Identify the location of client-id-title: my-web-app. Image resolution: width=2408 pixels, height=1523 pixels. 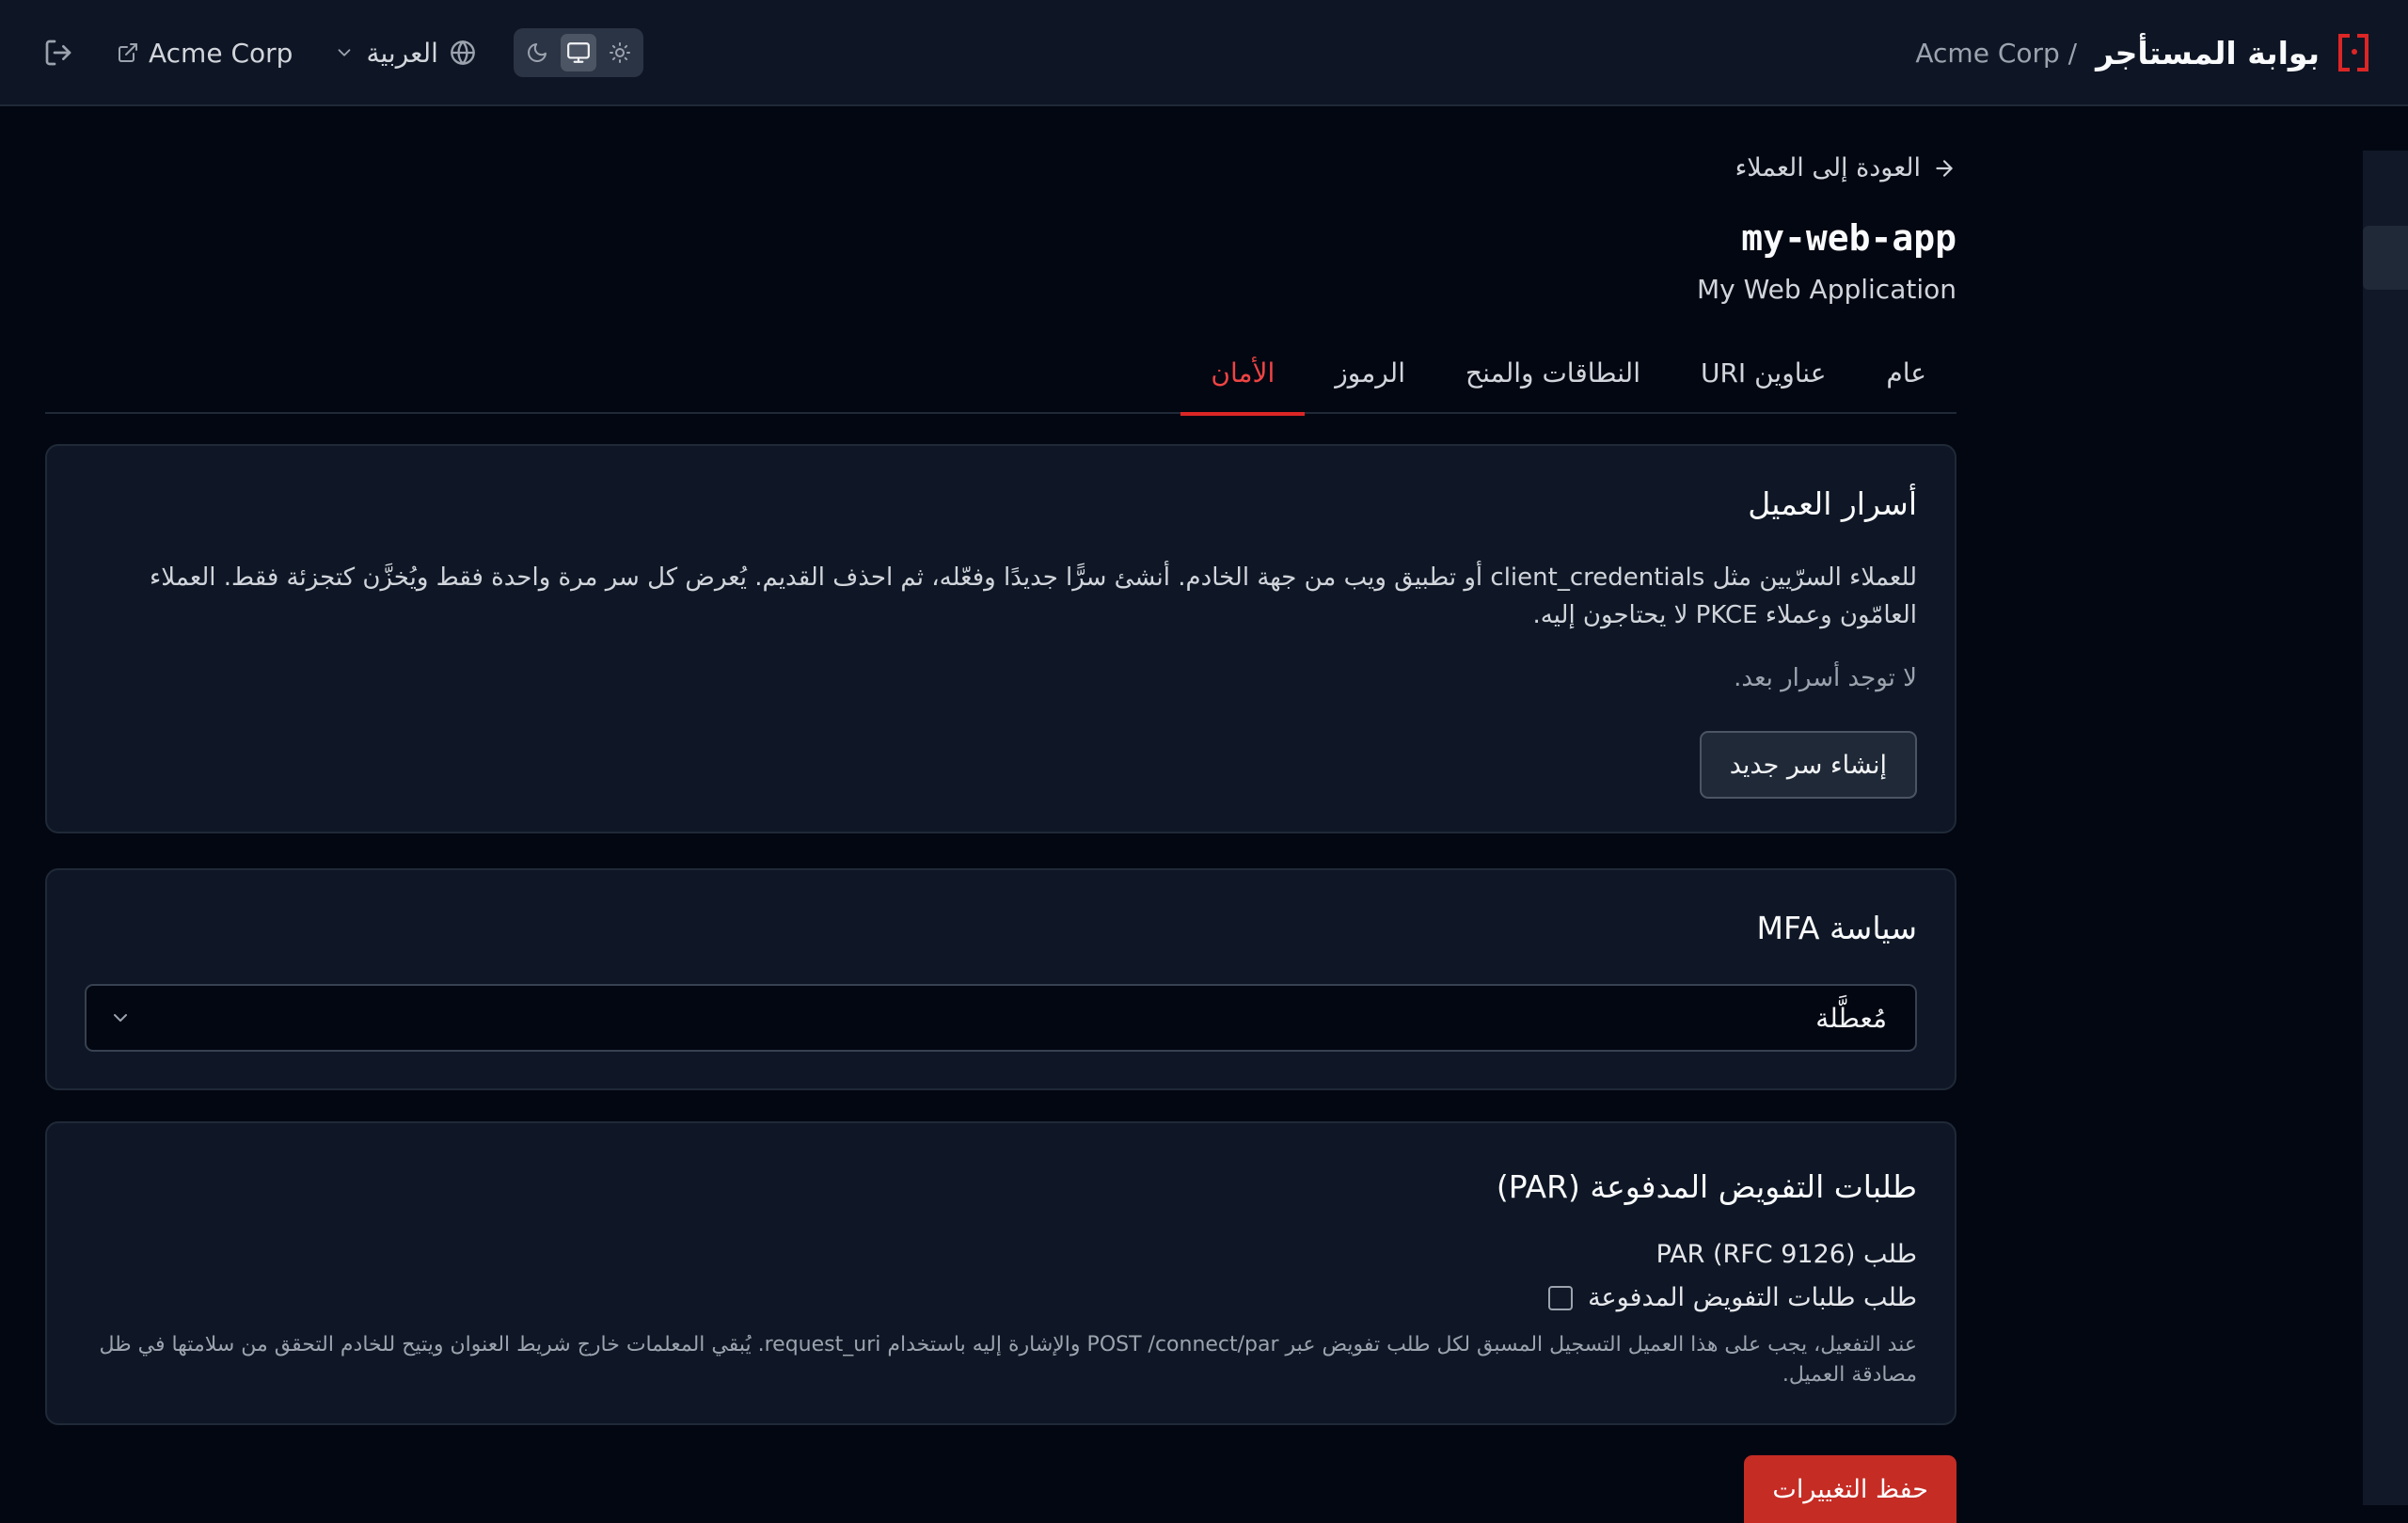
(1849, 238).